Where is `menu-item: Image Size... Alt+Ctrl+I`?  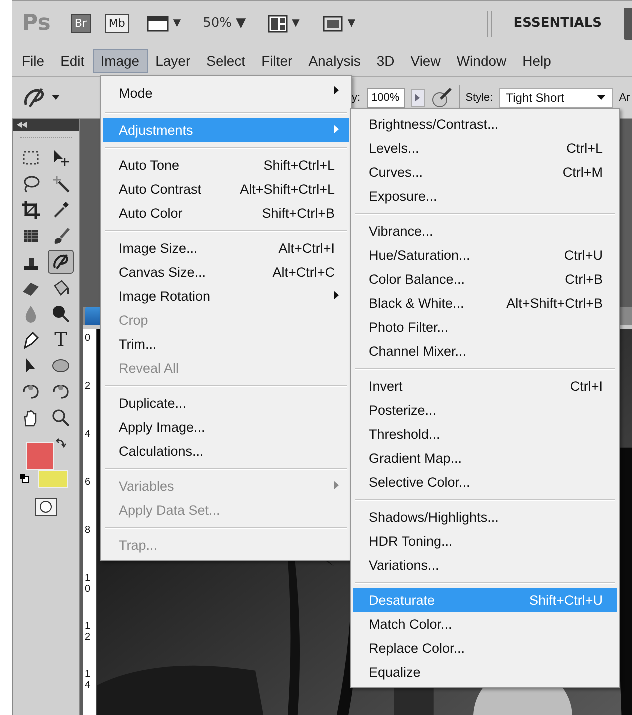
menu-item: Image Size... Alt+Ctrl+I is located at coordinates (226, 248).